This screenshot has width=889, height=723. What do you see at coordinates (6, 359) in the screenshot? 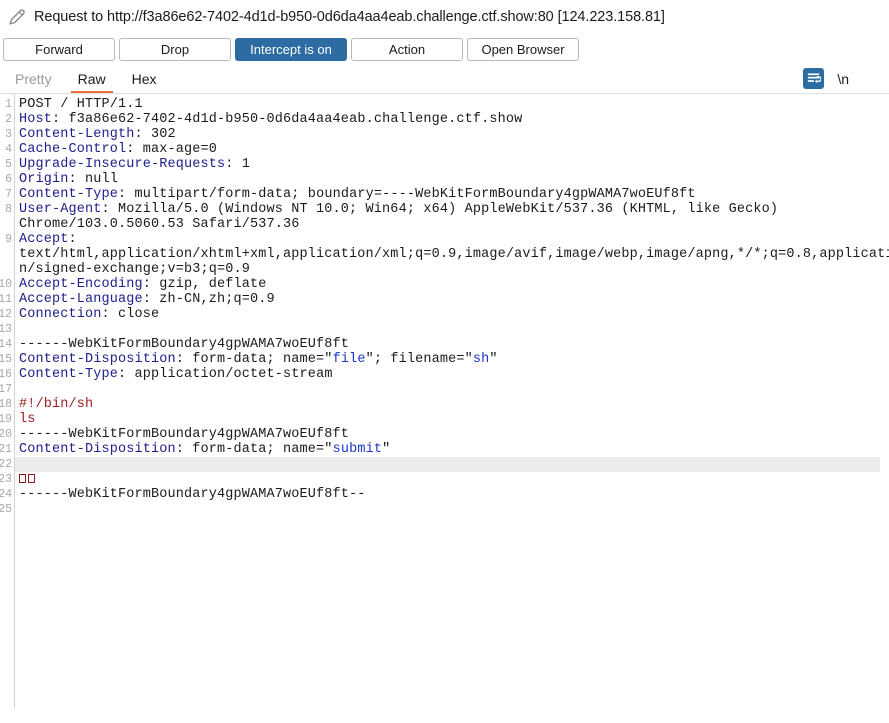
I see `line-number: 15` at bounding box center [6, 359].